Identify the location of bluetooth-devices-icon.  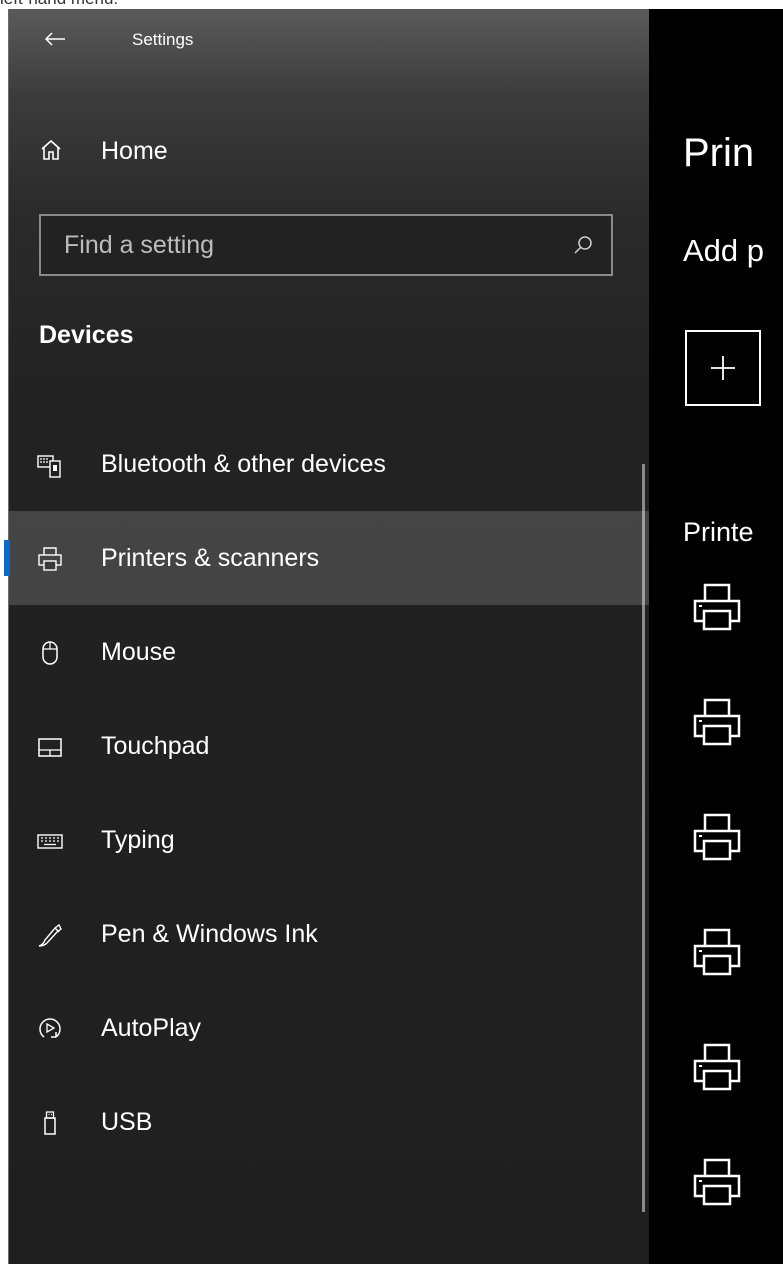
(49, 466).